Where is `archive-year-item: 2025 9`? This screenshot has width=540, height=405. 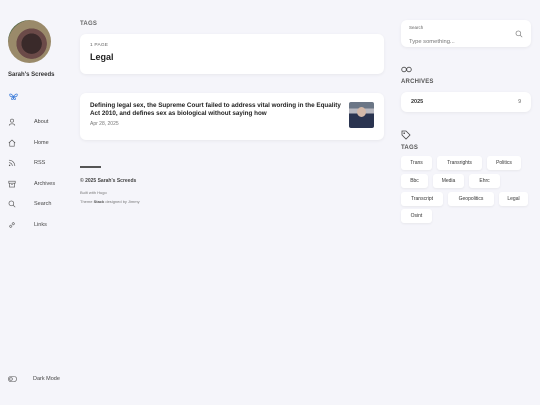 archive-year-item: 2025 9 is located at coordinates (466, 102).